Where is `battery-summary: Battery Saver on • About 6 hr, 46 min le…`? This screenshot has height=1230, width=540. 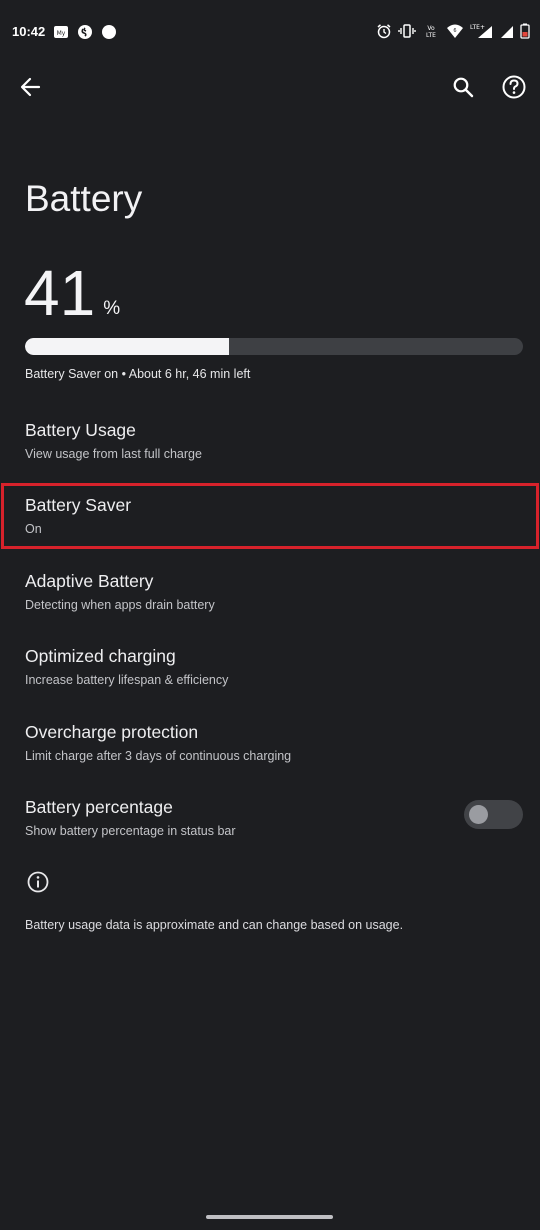
battery-summary: Battery Saver on • About 6 hr, 46 min le… is located at coordinates (138, 374).